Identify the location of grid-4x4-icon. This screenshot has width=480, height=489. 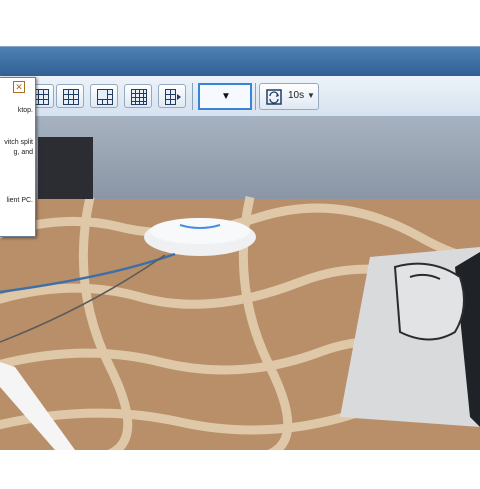
(139, 97).